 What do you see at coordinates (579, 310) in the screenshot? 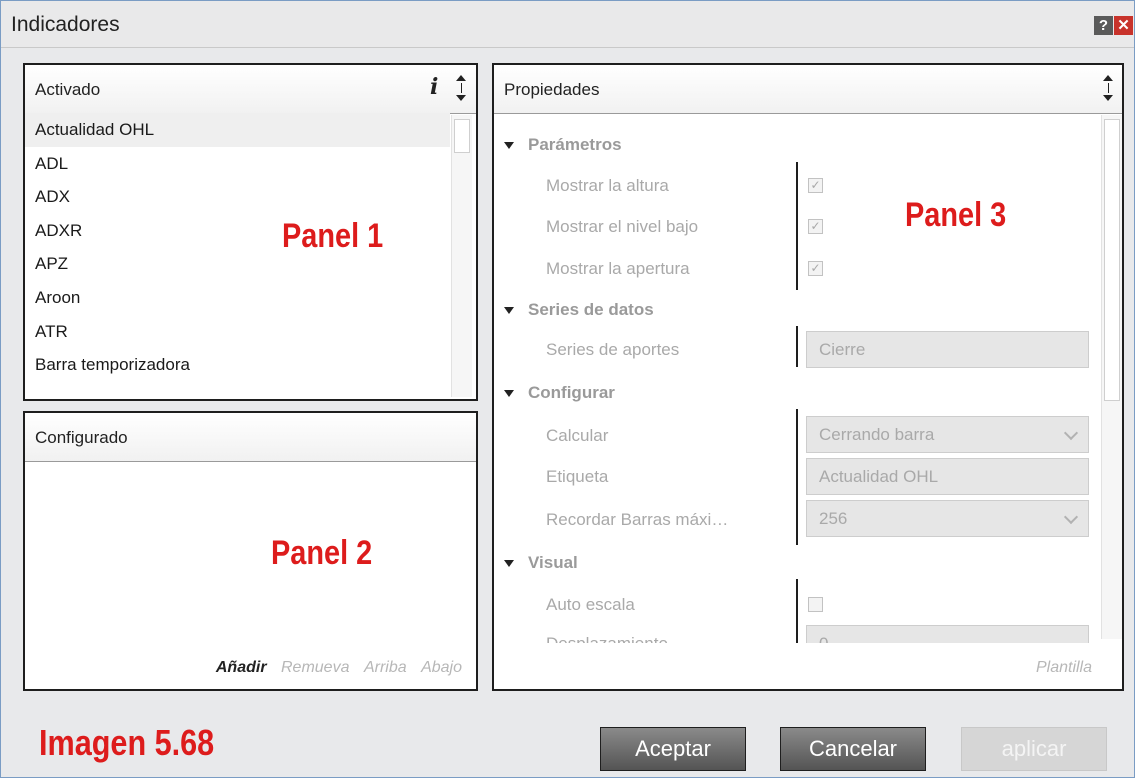
I see `category-series: Series de datos` at bounding box center [579, 310].